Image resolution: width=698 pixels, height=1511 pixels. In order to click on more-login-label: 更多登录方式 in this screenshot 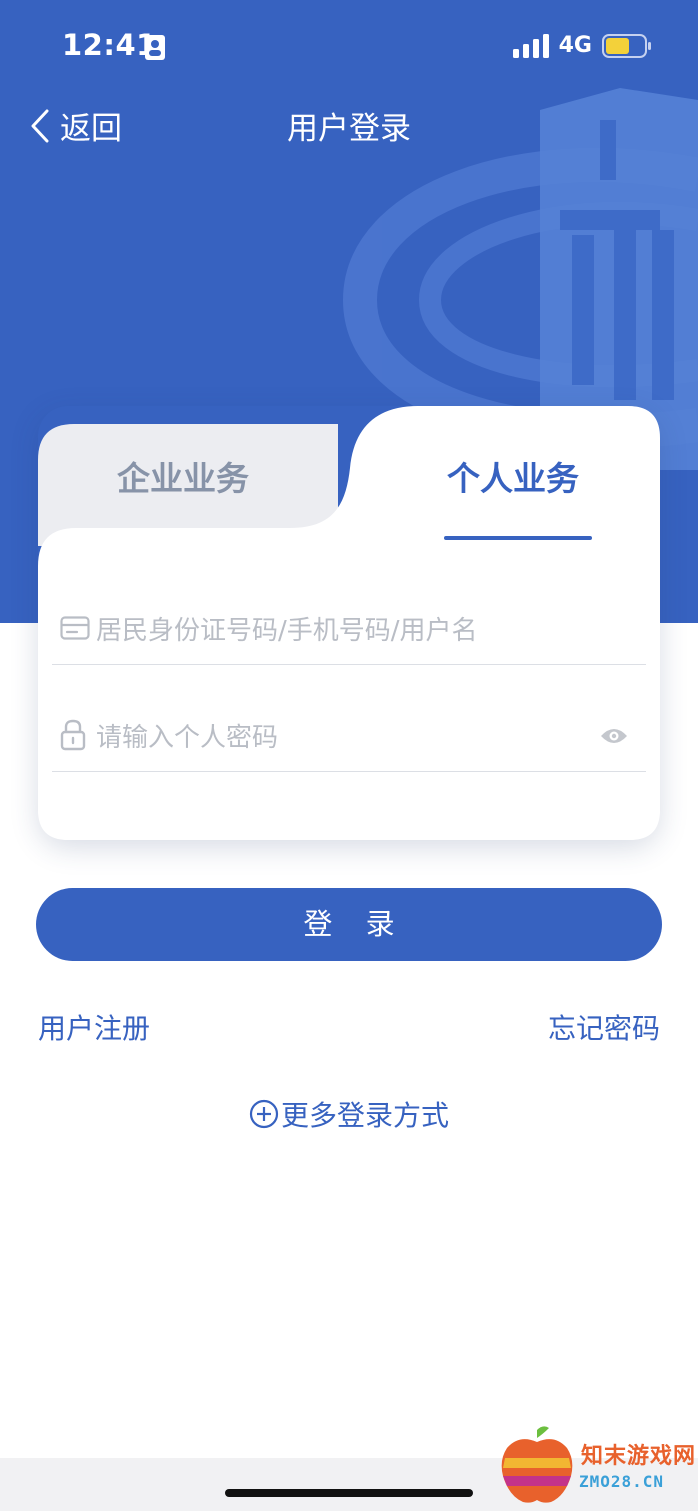, I will do `click(364, 1115)`.